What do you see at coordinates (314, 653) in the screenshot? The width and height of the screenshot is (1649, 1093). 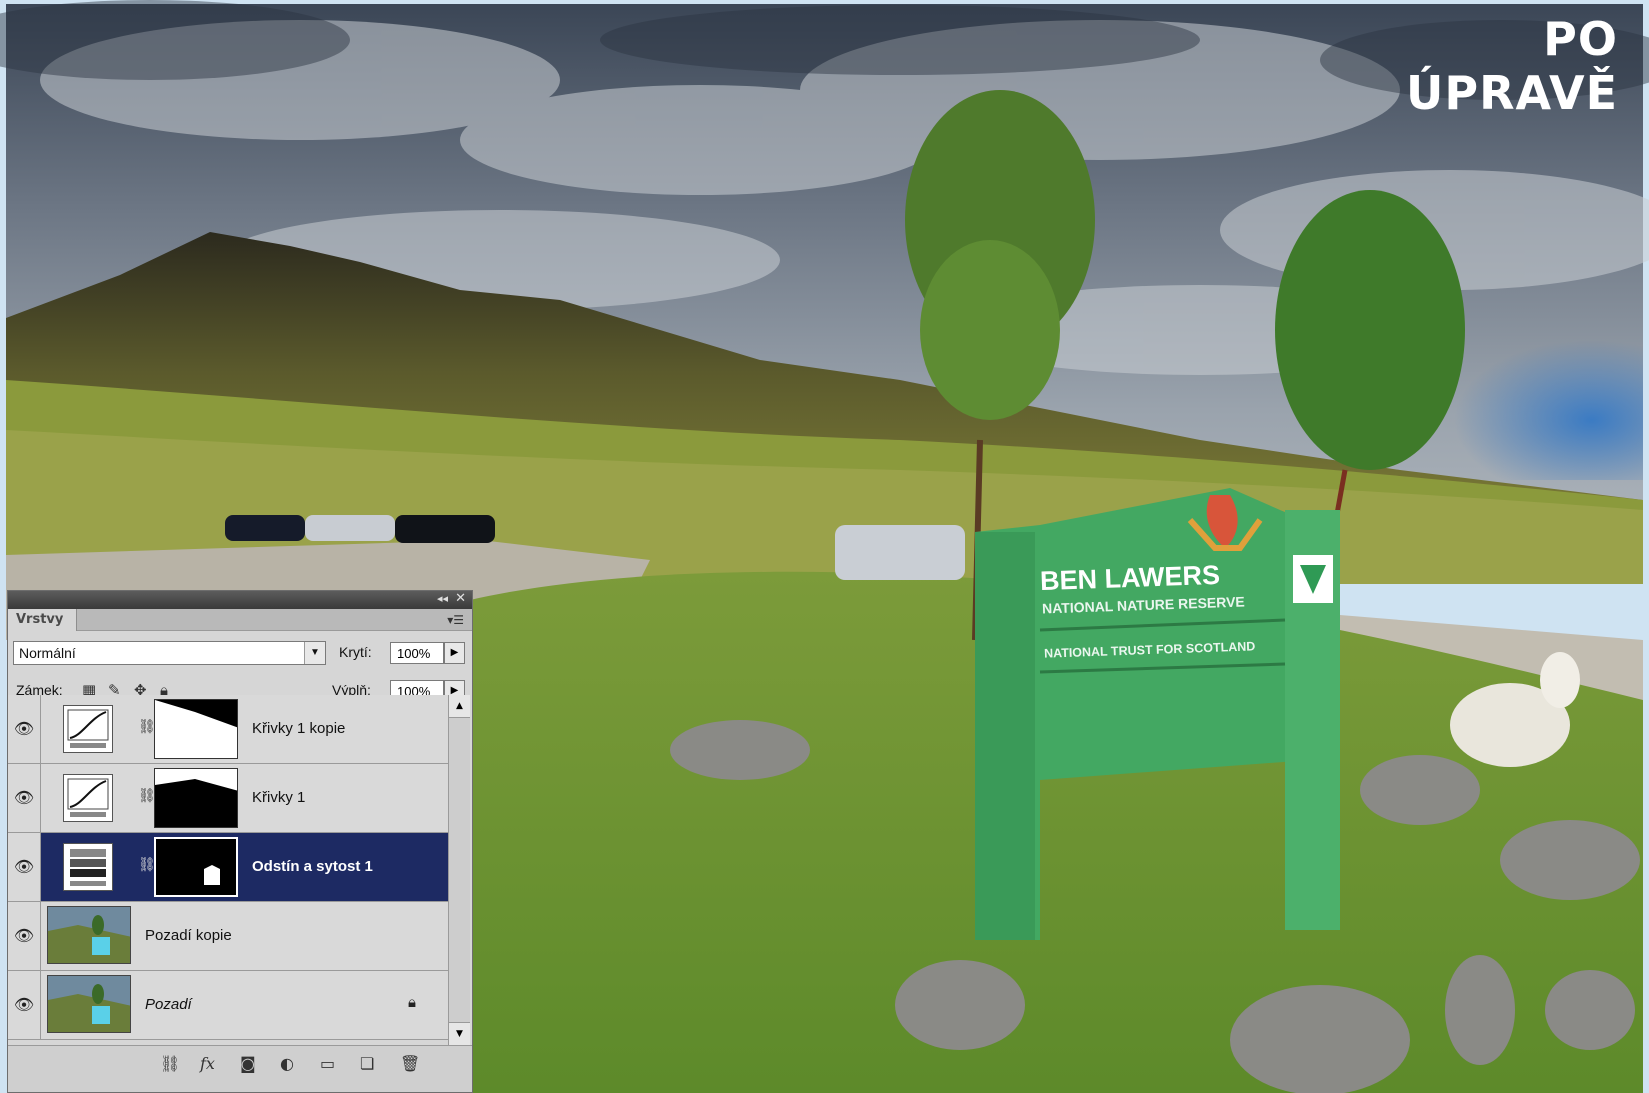 I see `chevron-down-icon: ▼` at bounding box center [314, 653].